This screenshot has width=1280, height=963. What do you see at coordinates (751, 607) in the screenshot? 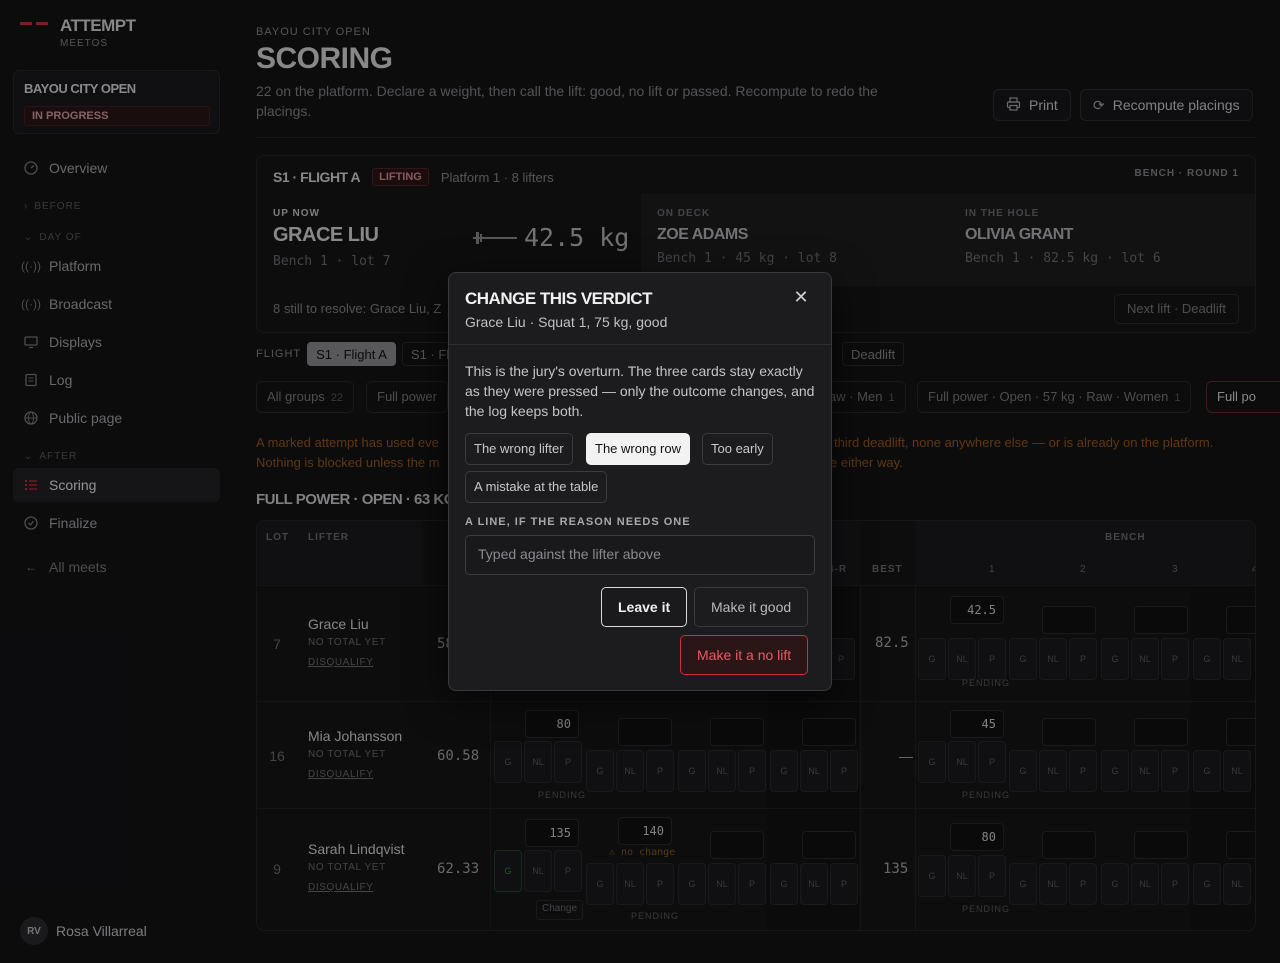
I see `make-good-button: Make it good` at bounding box center [751, 607].